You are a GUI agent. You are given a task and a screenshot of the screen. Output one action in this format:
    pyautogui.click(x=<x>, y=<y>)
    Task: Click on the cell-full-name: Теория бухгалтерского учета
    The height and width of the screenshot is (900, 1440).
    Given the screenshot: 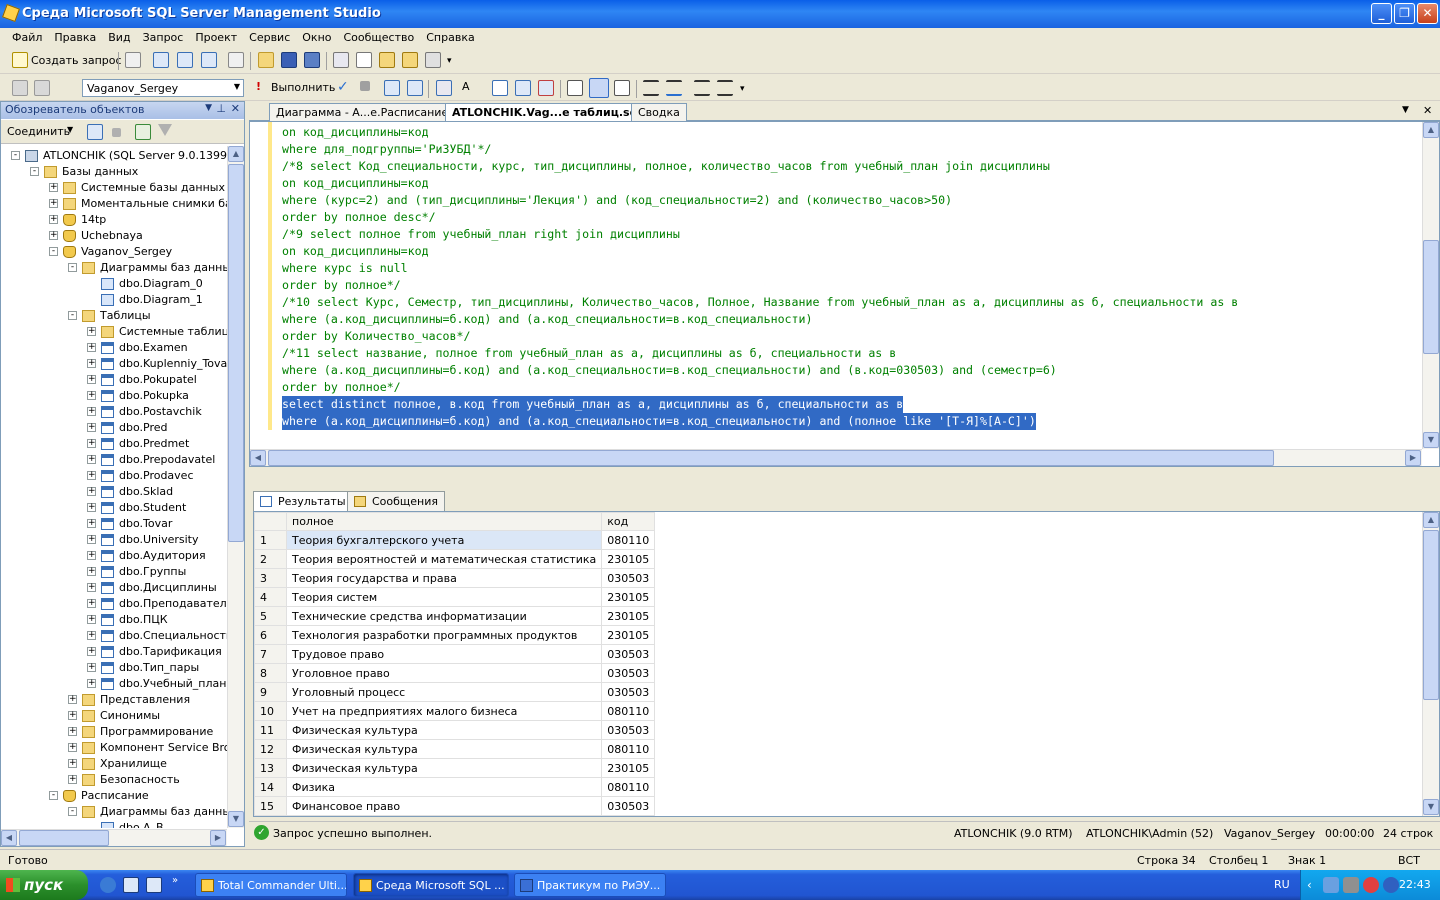 What is the action you would take?
    pyautogui.click(x=444, y=540)
    